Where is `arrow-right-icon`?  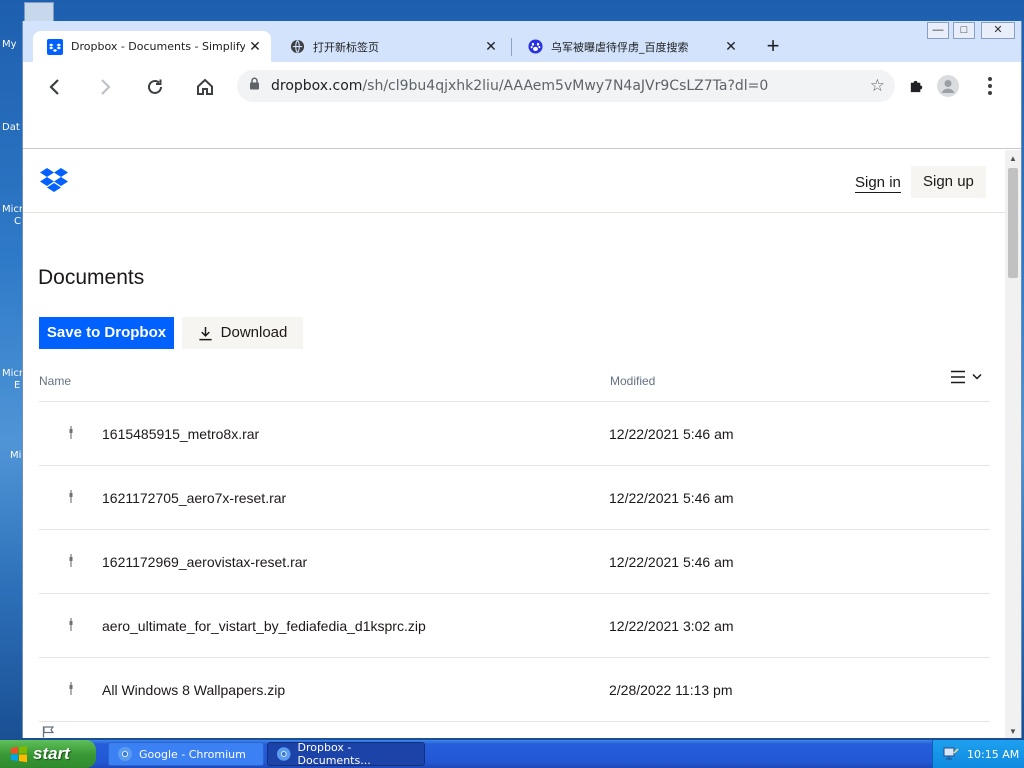 arrow-right-icon is located at coordinates (106, 87).